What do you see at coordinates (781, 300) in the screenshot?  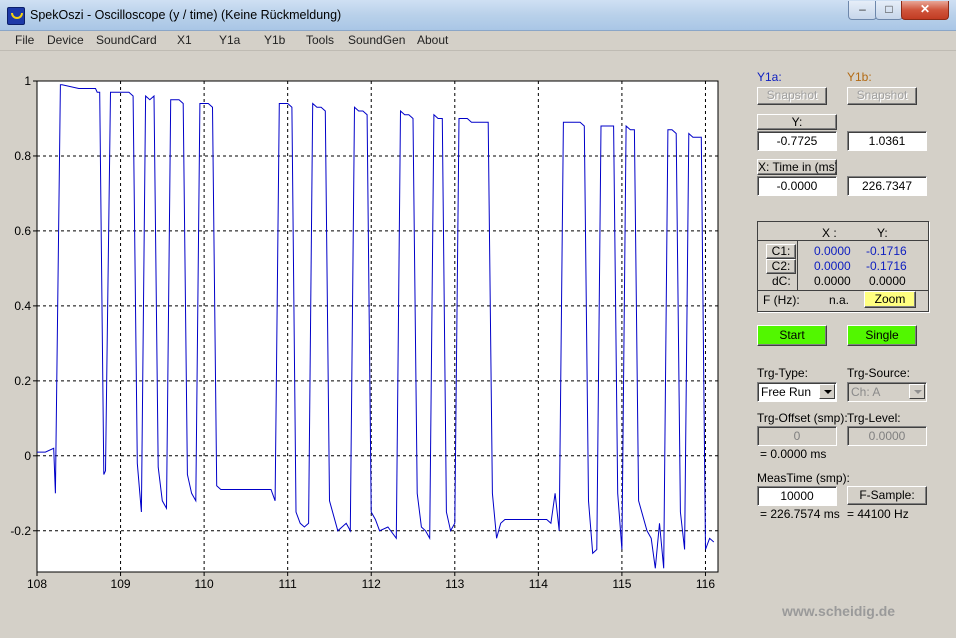 I see `frequency-label: F (Hz):` at bounding box center [781, 300].